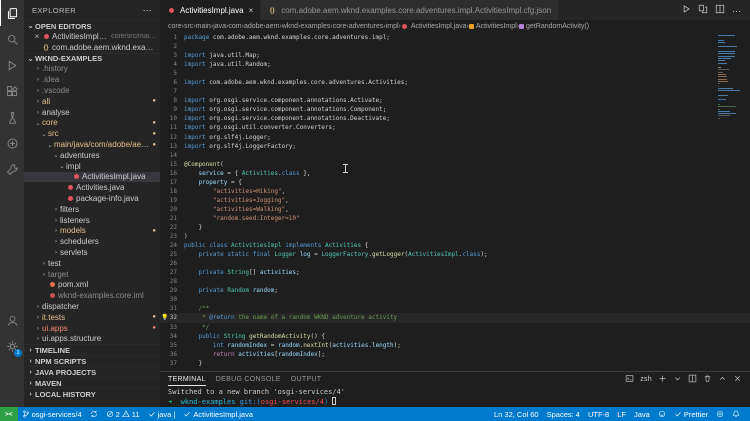  What do you see at coordinates (12, 91) in the screenshot?
I see `activity-extensions` at bounding box center [12, 91].